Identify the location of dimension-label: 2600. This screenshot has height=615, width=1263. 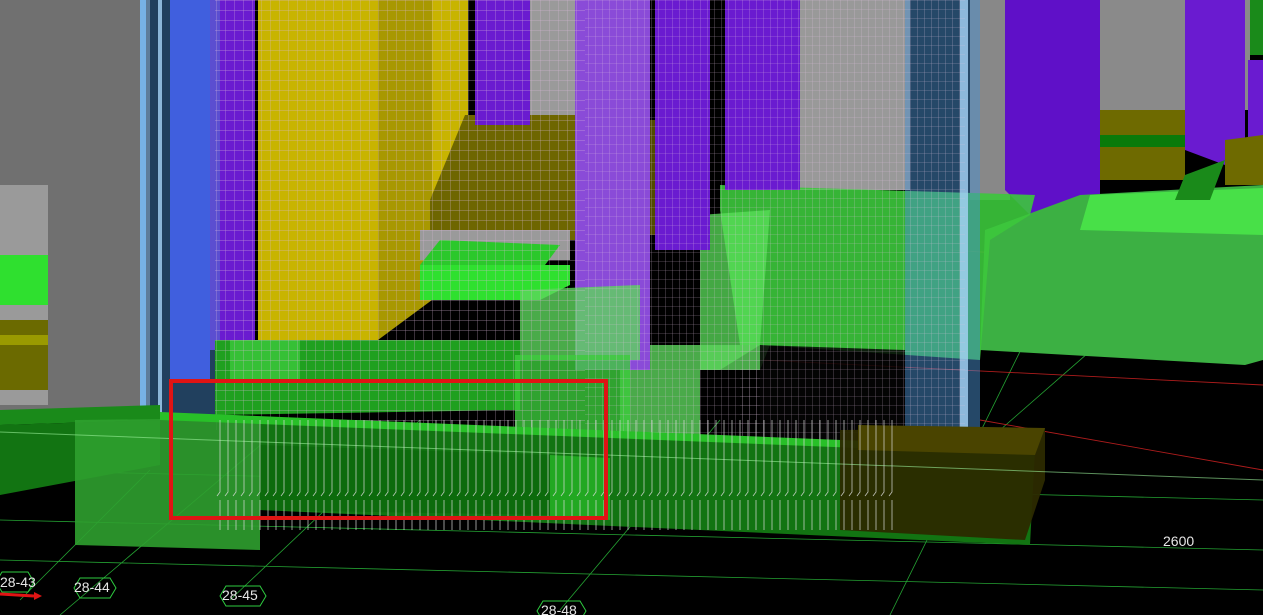
(1179, 541).